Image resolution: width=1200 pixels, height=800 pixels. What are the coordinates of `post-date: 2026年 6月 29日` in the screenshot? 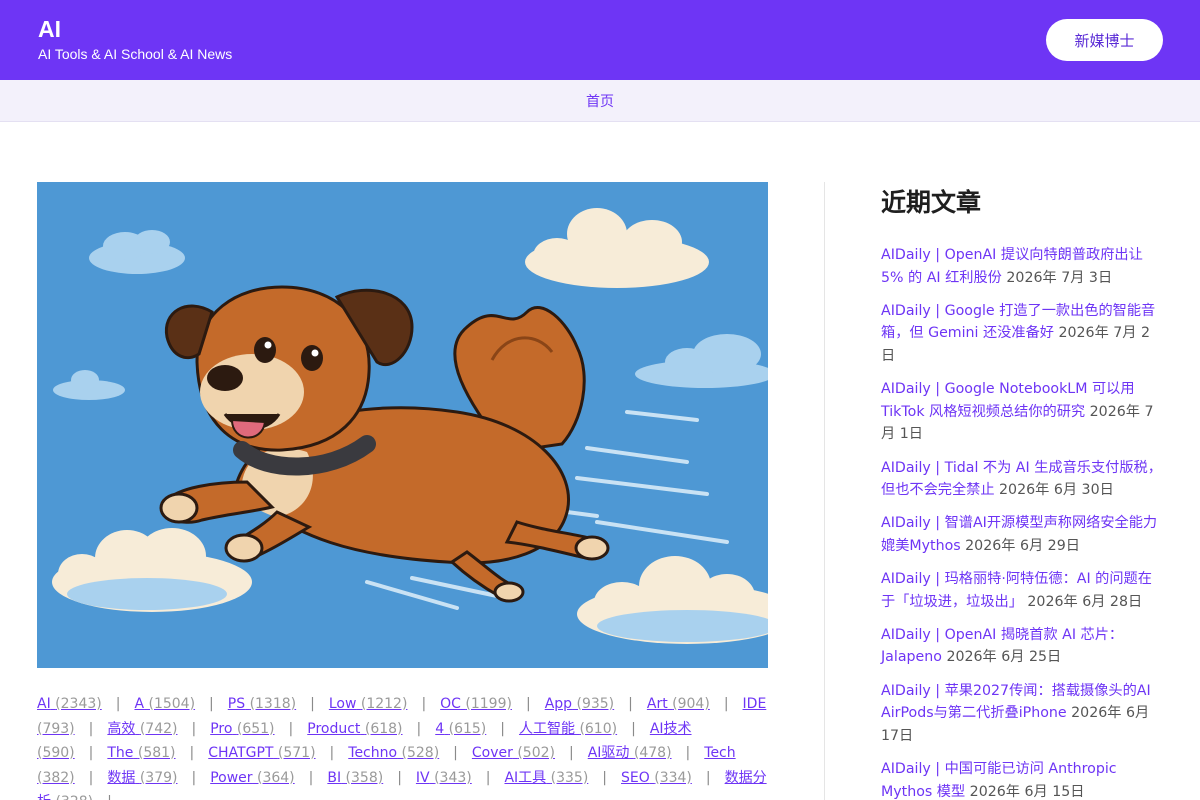 It's located at (1022, 545).